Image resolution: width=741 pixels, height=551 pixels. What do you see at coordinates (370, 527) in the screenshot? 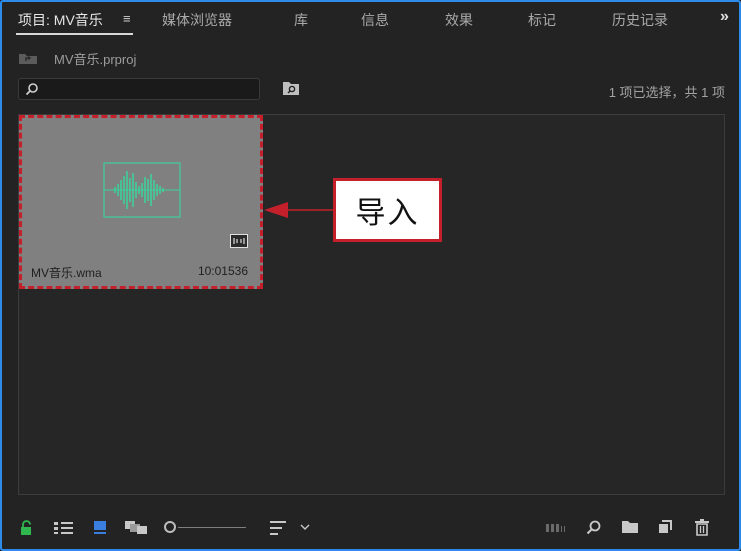
I see `bottom-toolbar` at bounding box center [370, 527].